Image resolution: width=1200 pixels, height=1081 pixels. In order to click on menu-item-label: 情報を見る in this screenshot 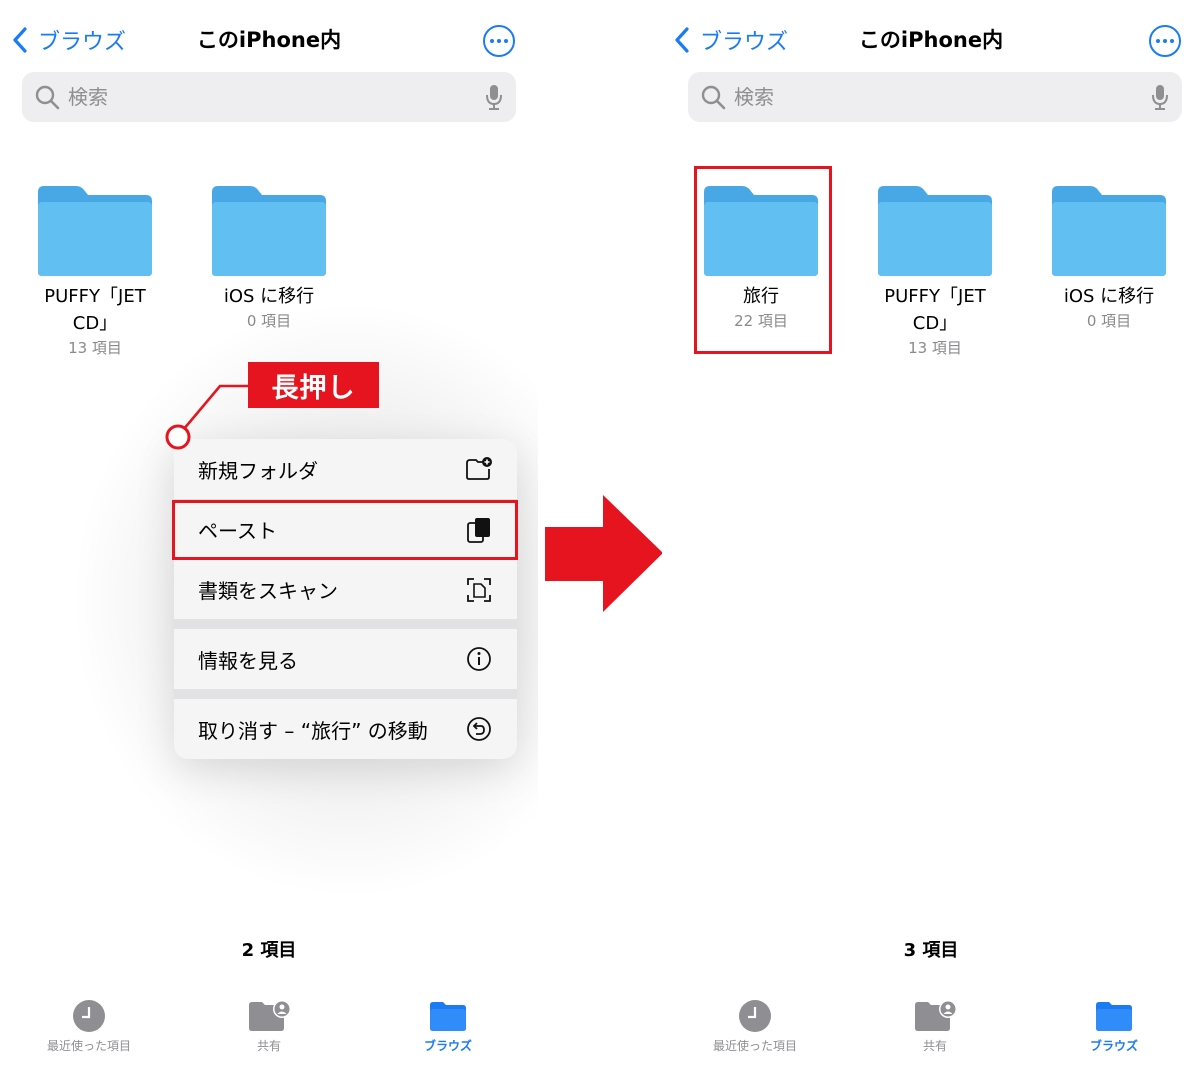, I will do `click(248, 660)`.